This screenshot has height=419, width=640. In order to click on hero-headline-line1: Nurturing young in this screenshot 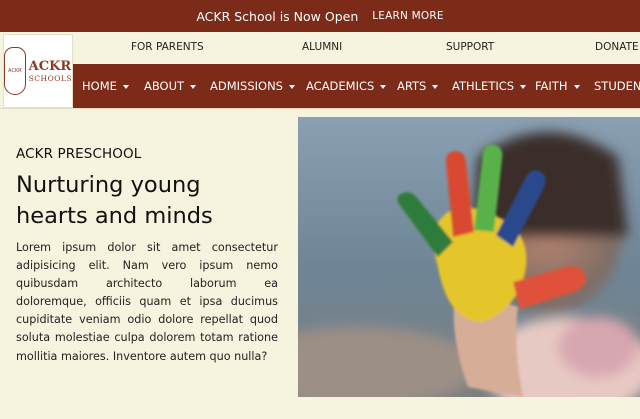, I will do `click(108, 185)`.